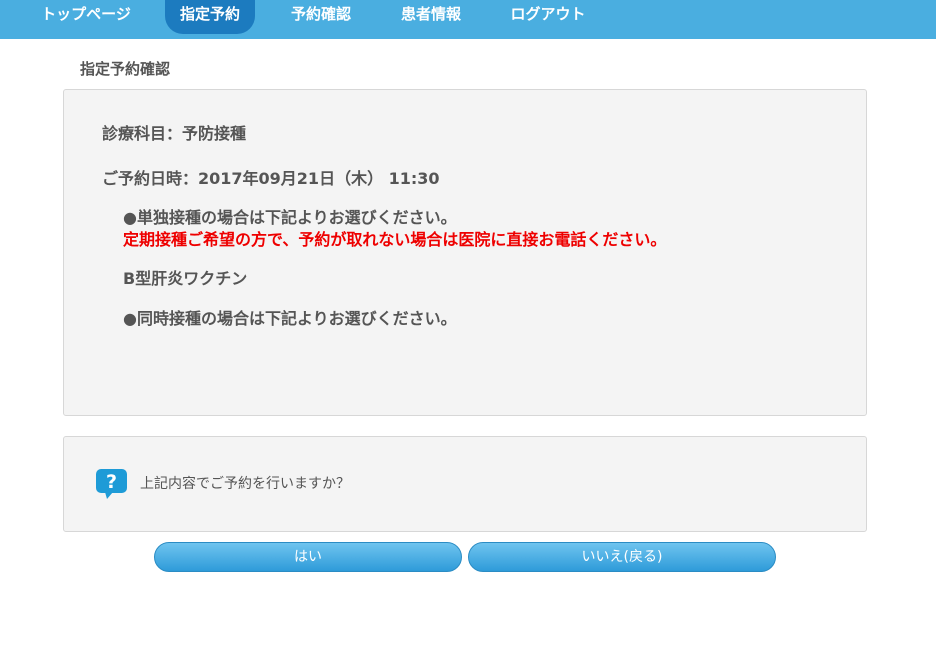 The width and height of the screenshot is (936, 668). Describe the element at coordinates (290, 217) in the screenshot. I see `single-vaccination-note: ●単独接種の場合は下記よりお選びください。` at that location.